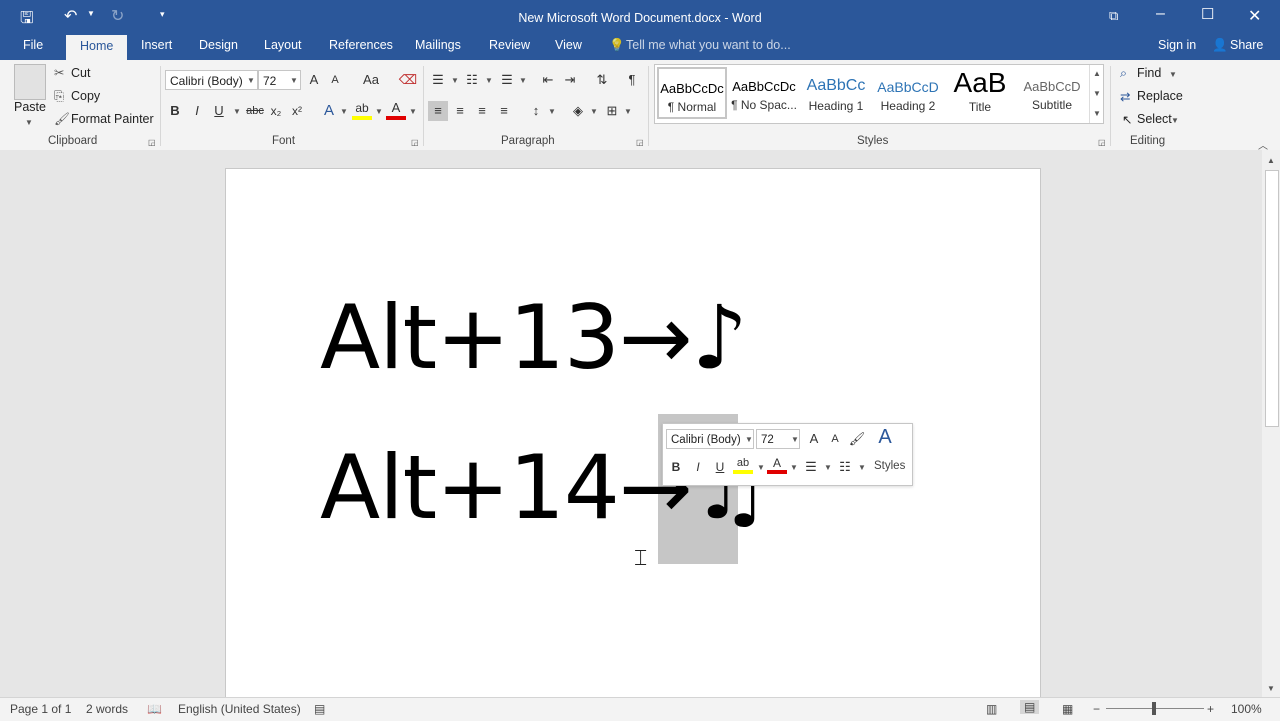 The image size is (1280, 721). I want to click on tab-design: Design, so click(218, 45).